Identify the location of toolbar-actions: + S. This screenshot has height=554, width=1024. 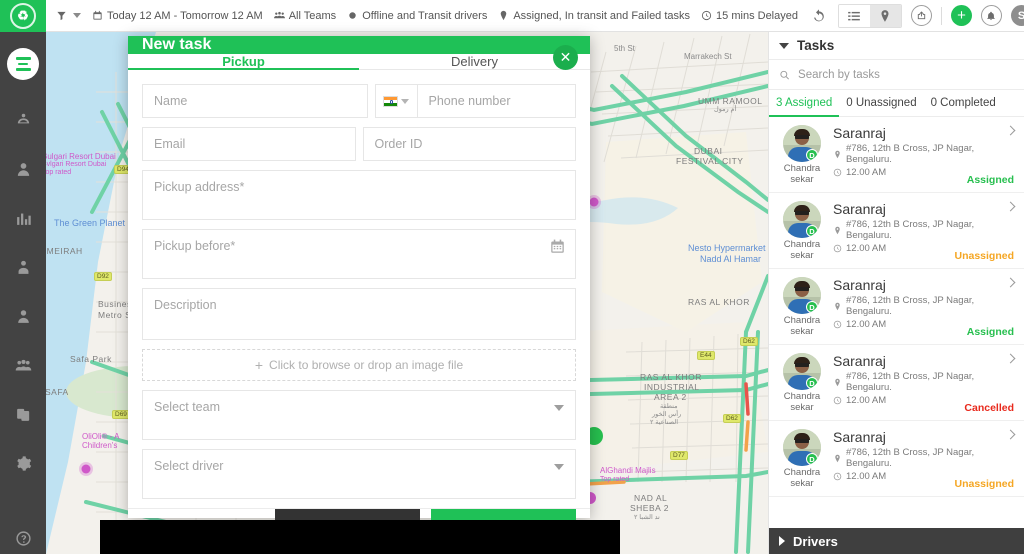
(916, 15).